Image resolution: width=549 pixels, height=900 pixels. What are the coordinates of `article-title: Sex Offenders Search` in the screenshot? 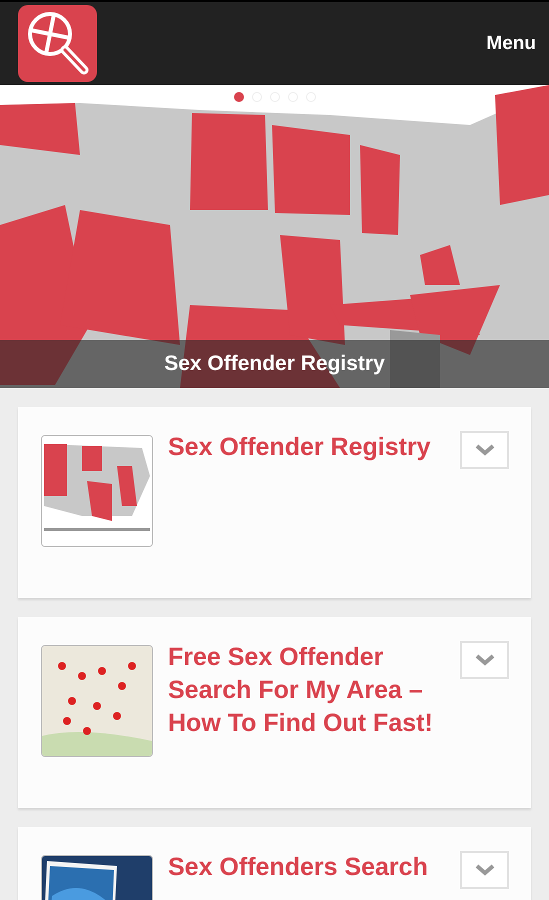 It's located at (306, 867).